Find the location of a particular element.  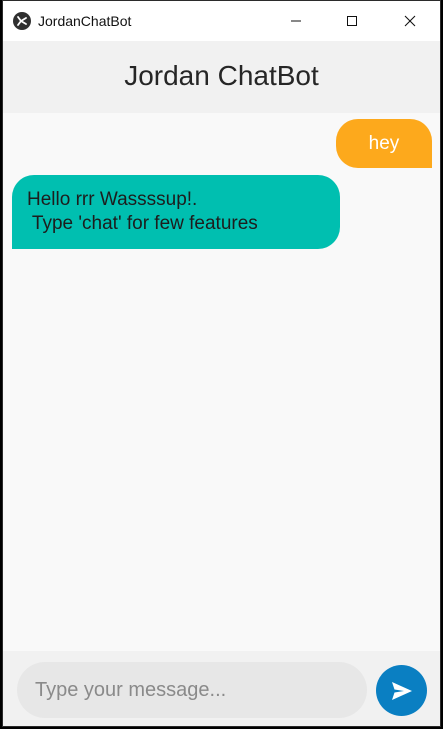

title-bar: JordanChatBot is located at coordinates (221, 21).